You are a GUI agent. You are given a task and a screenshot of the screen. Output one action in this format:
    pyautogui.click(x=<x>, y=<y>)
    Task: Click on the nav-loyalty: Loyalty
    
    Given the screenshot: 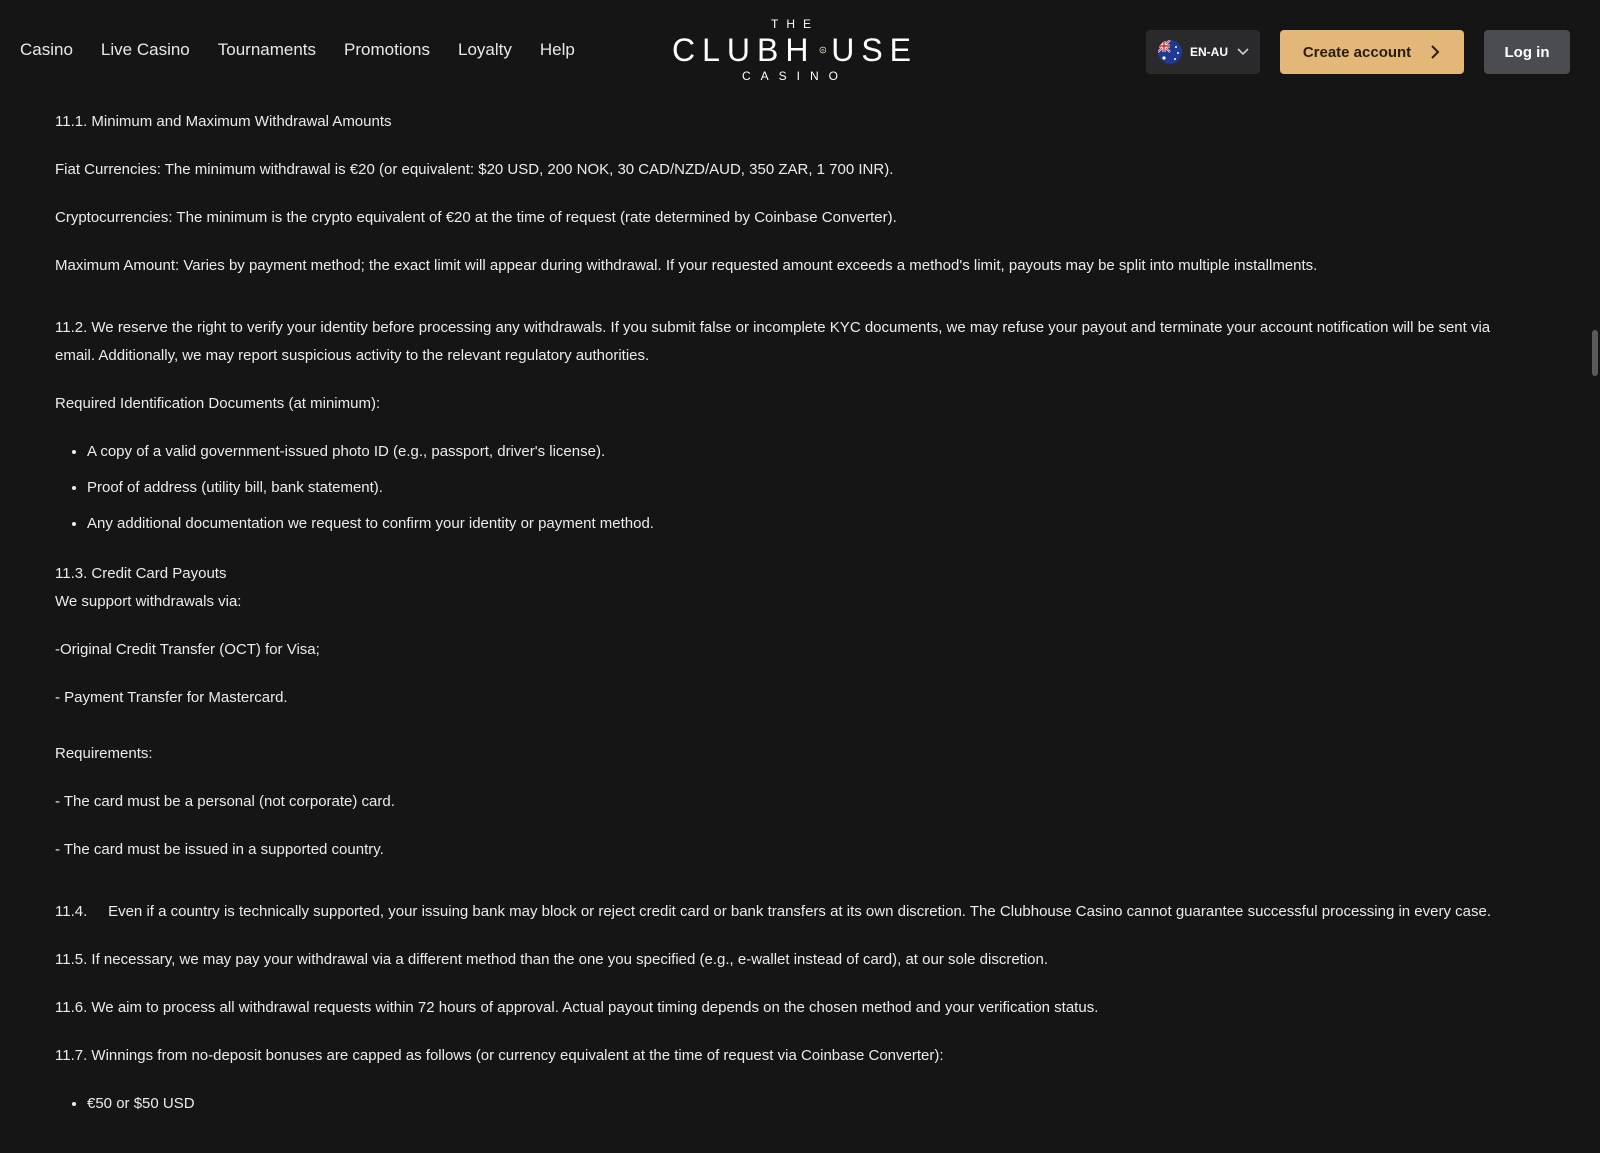 What is the action you would take?
    pyautogui.click(x=485, y=50)
    